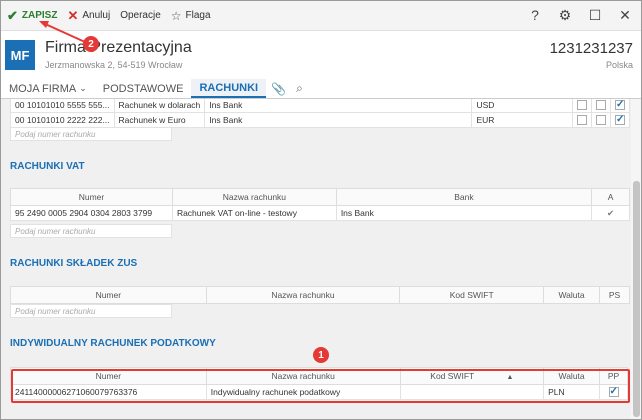 This screenshot has height=420, width=642. Describe the element at coordinates (565, 15) in the screenshot. I see `gear-icon: ⚙` at that location.